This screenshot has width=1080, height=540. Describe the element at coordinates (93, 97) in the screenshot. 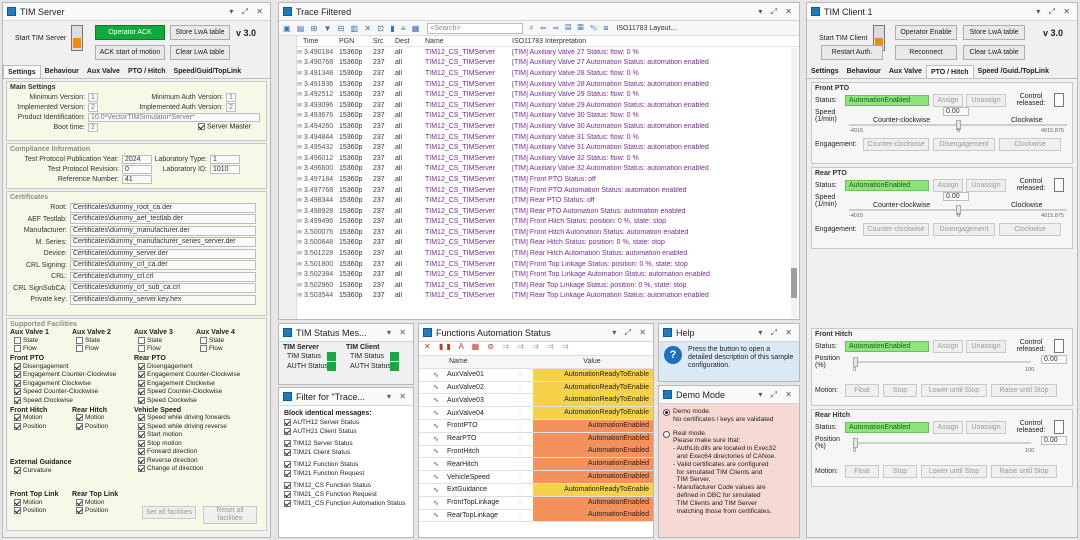

I see `min-version-field: 1` at that location.